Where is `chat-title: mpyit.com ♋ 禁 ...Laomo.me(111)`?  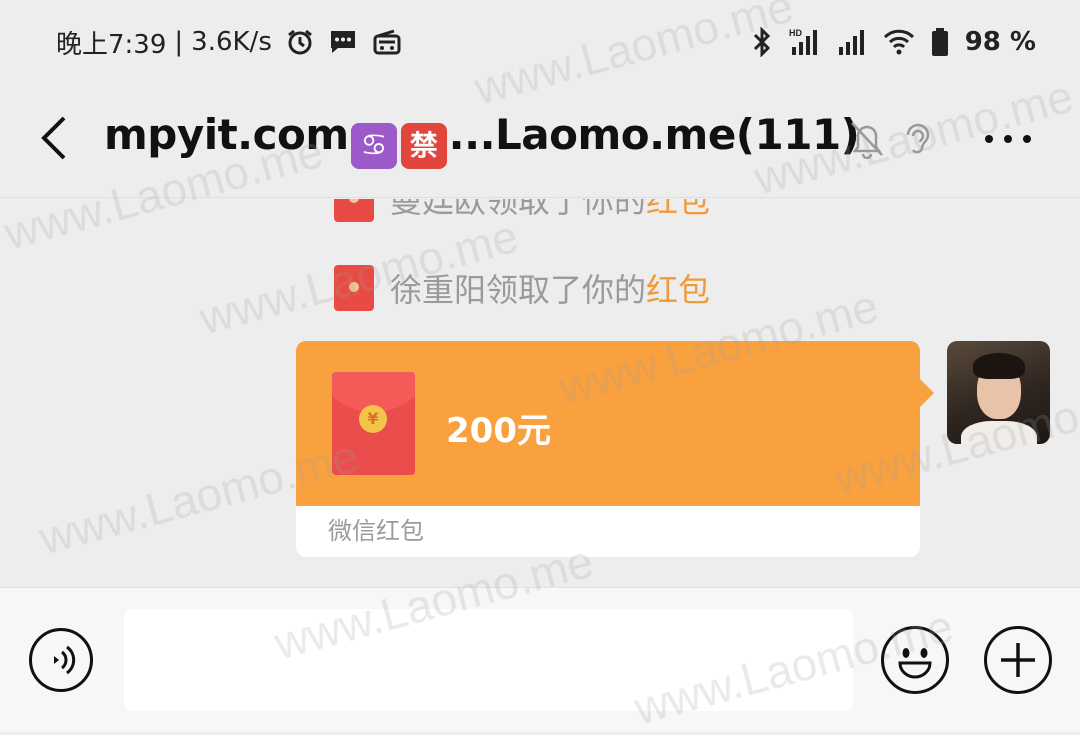 chat-title: mpyit.com ♋ 禁 ...Laomo.me(111) is located at coordinates (482, 139).